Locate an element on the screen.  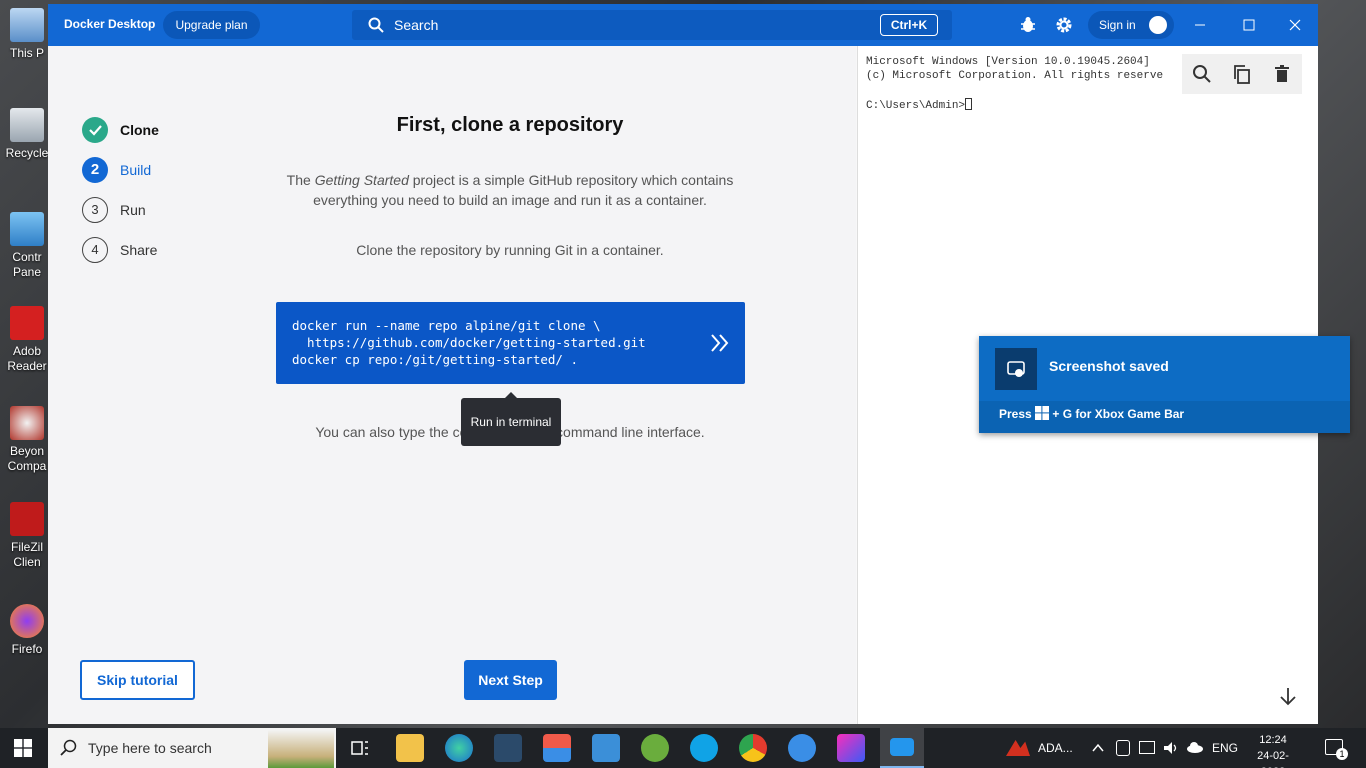
search-highlight-image is located at coordinates (301, 749).